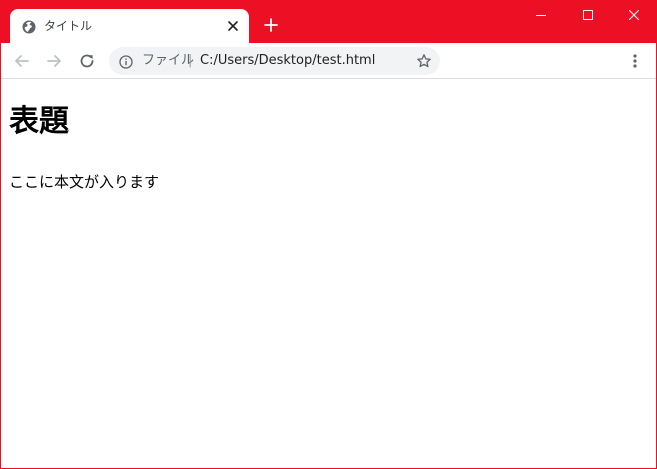 Image resolution: width=657 pixels, height=469 pixels. Describe the element at coordinates (22, 61) in the screenshot. I see `back-arrow-icon` at that location.